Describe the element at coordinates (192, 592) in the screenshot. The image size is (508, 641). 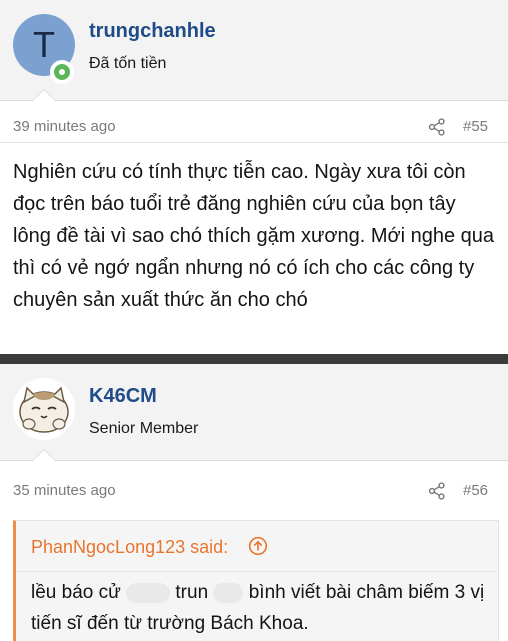
I see `quote-text-part: trun` at that location.